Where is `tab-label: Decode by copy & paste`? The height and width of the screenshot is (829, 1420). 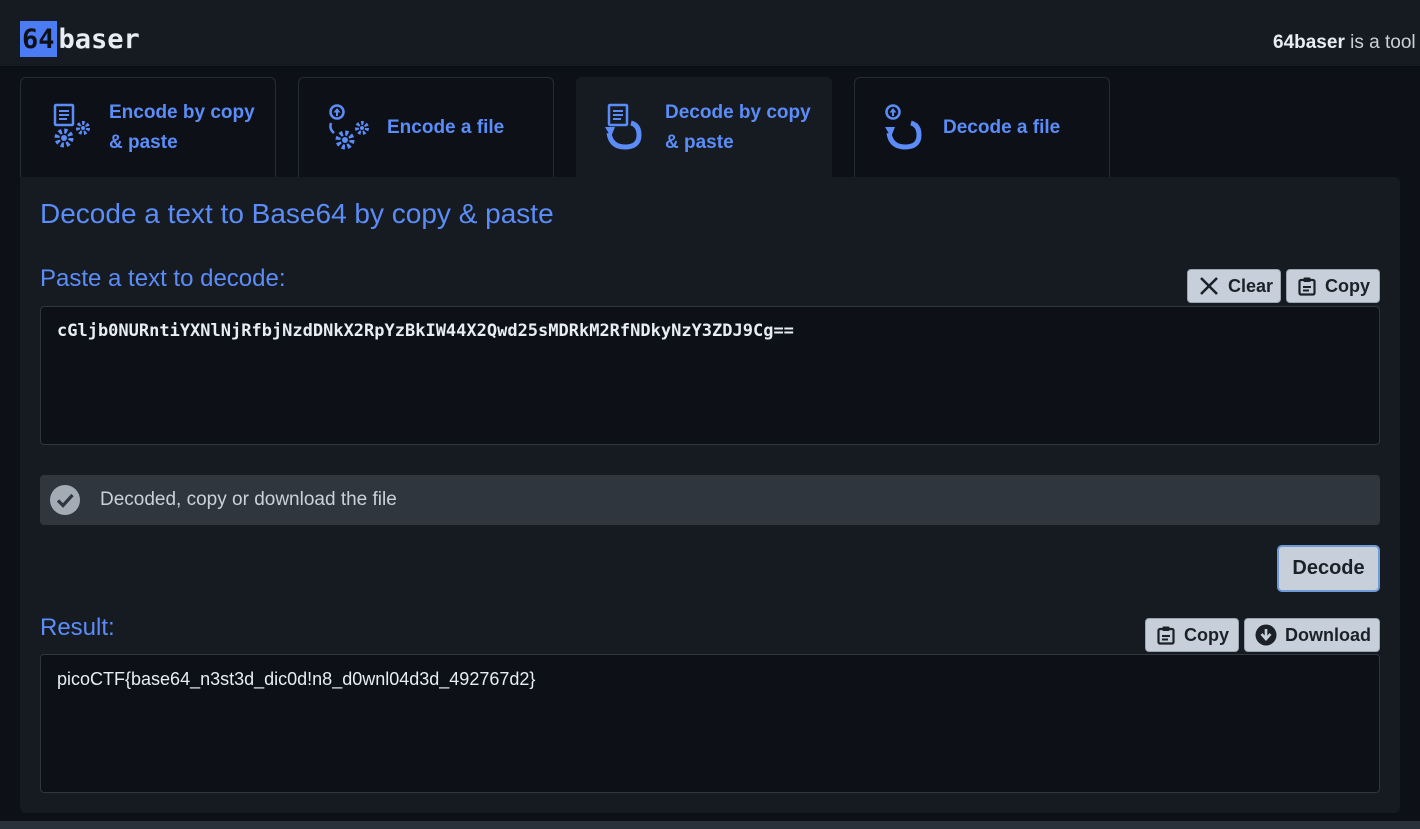
tab-label: Decode by copy & paste is located at coordinates (738, 127).